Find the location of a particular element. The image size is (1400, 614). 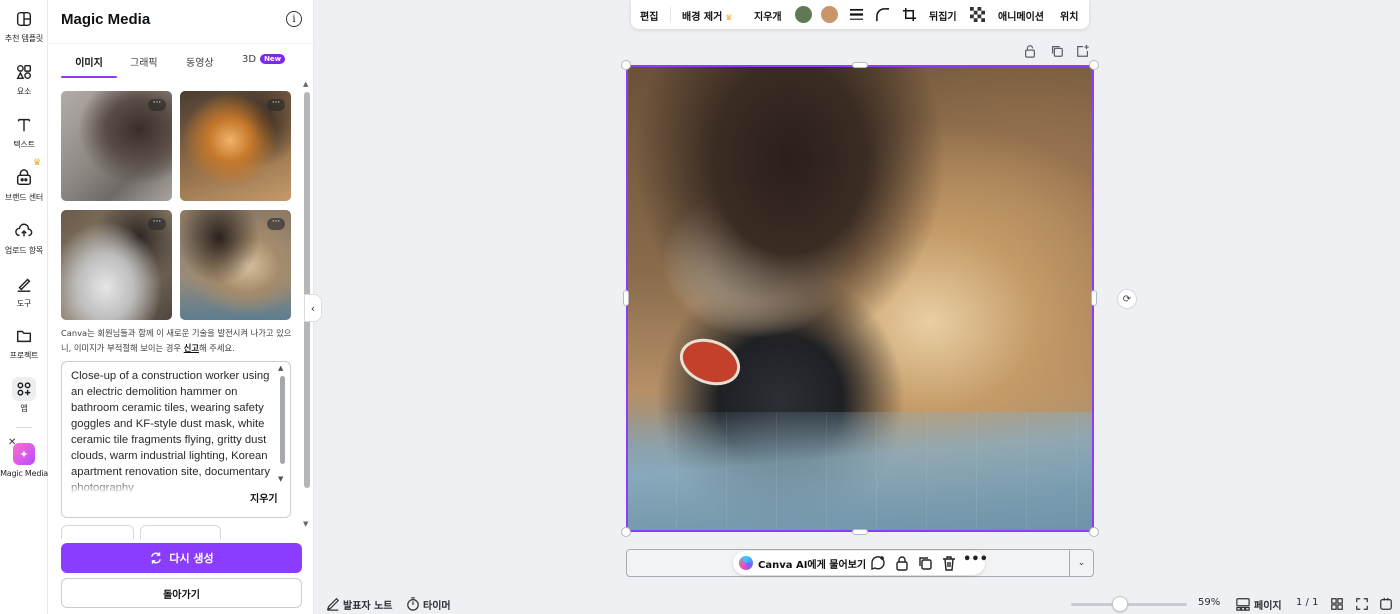

rail-label: Magic Media is located at coordinates (24, 473).